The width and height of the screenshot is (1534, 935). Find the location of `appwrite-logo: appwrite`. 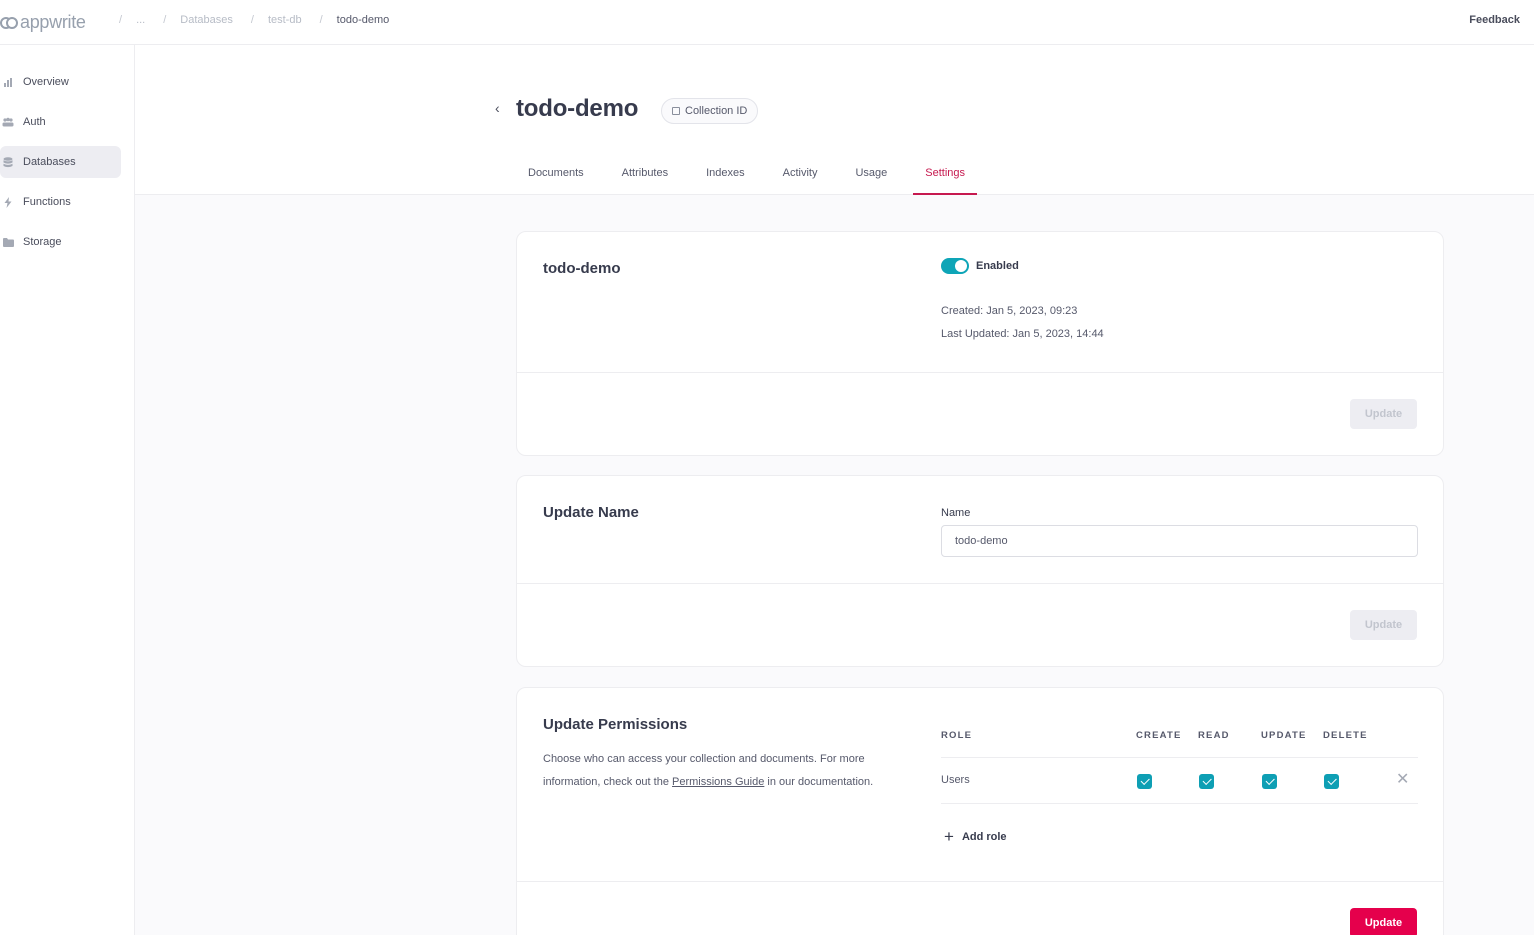

appwrite-logo: appwrite is located at coordinates (43, 22).